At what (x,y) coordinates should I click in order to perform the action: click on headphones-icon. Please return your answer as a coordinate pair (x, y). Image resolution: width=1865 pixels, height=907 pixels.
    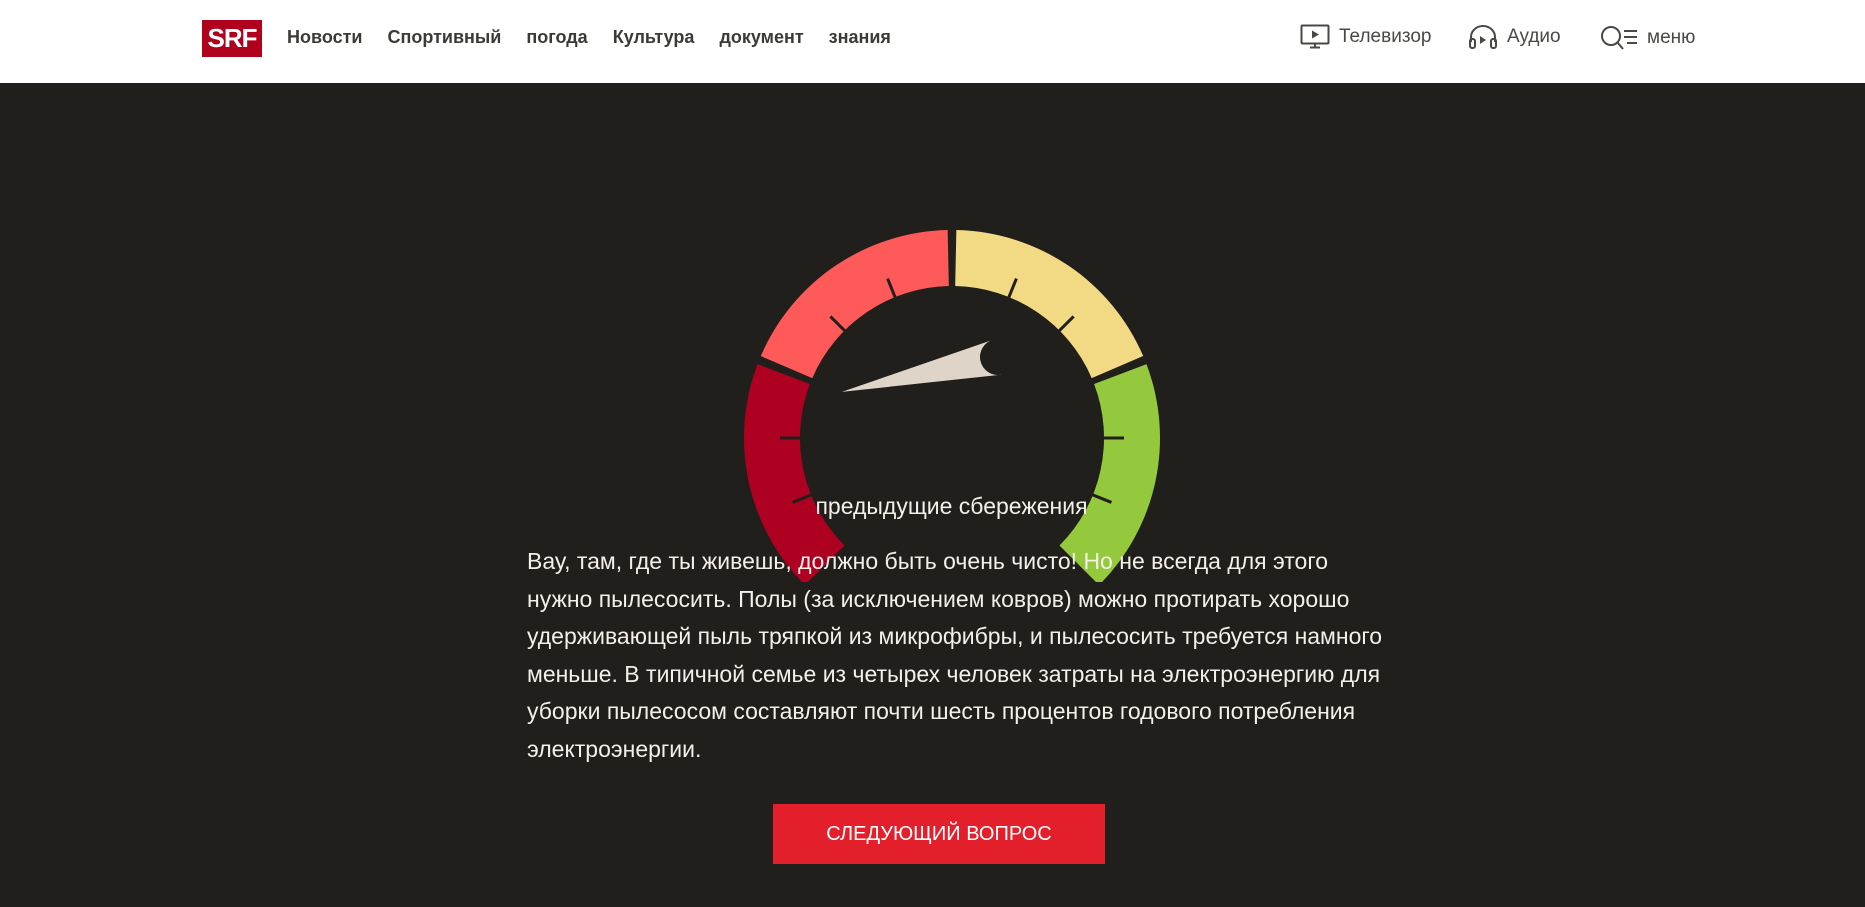
    Looking at the image, I should click on (1483, 37).